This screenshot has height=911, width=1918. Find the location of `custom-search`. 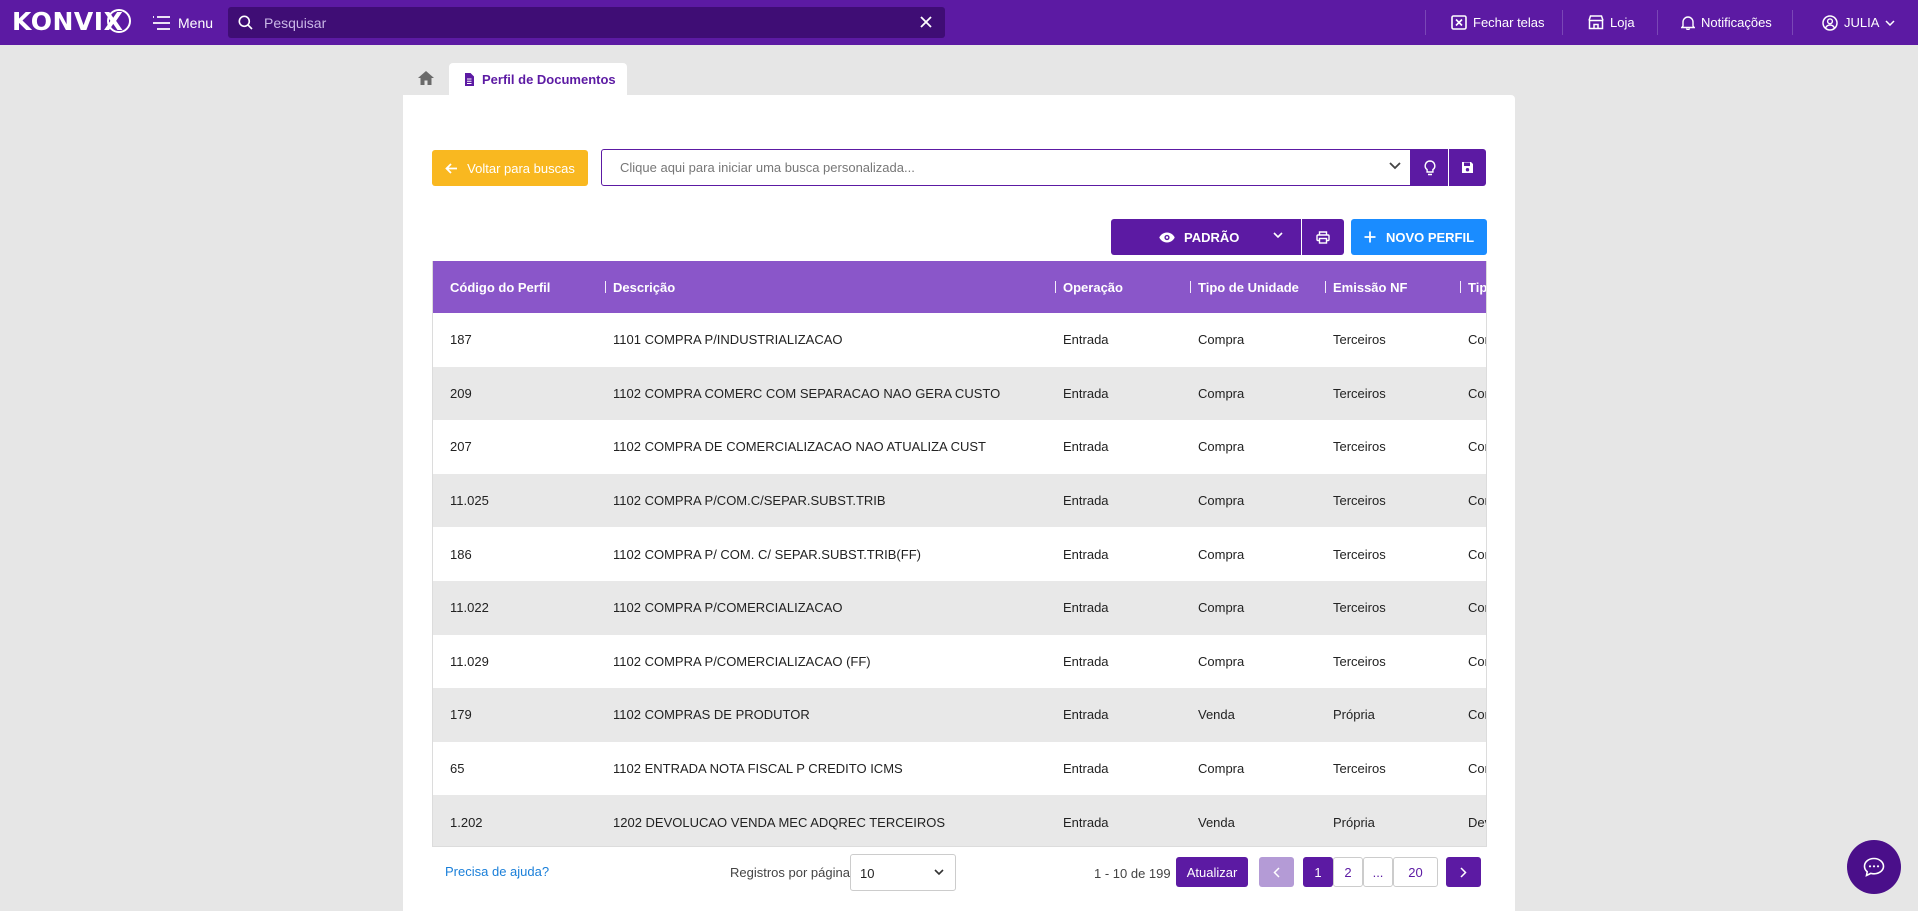

custom-search is located at coordinates (1006, 167).